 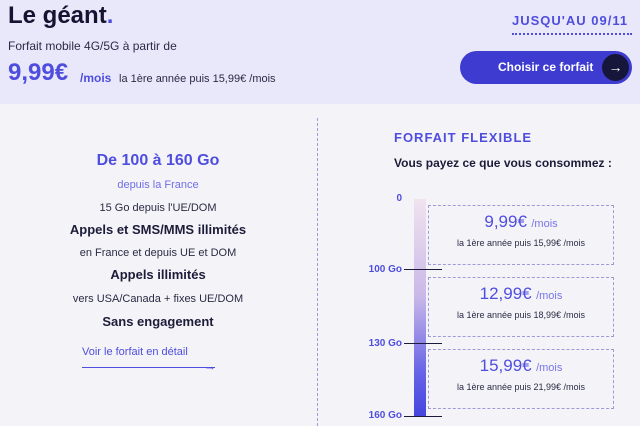 I want to click on plan-details-underline, so click(x=148, y=367).